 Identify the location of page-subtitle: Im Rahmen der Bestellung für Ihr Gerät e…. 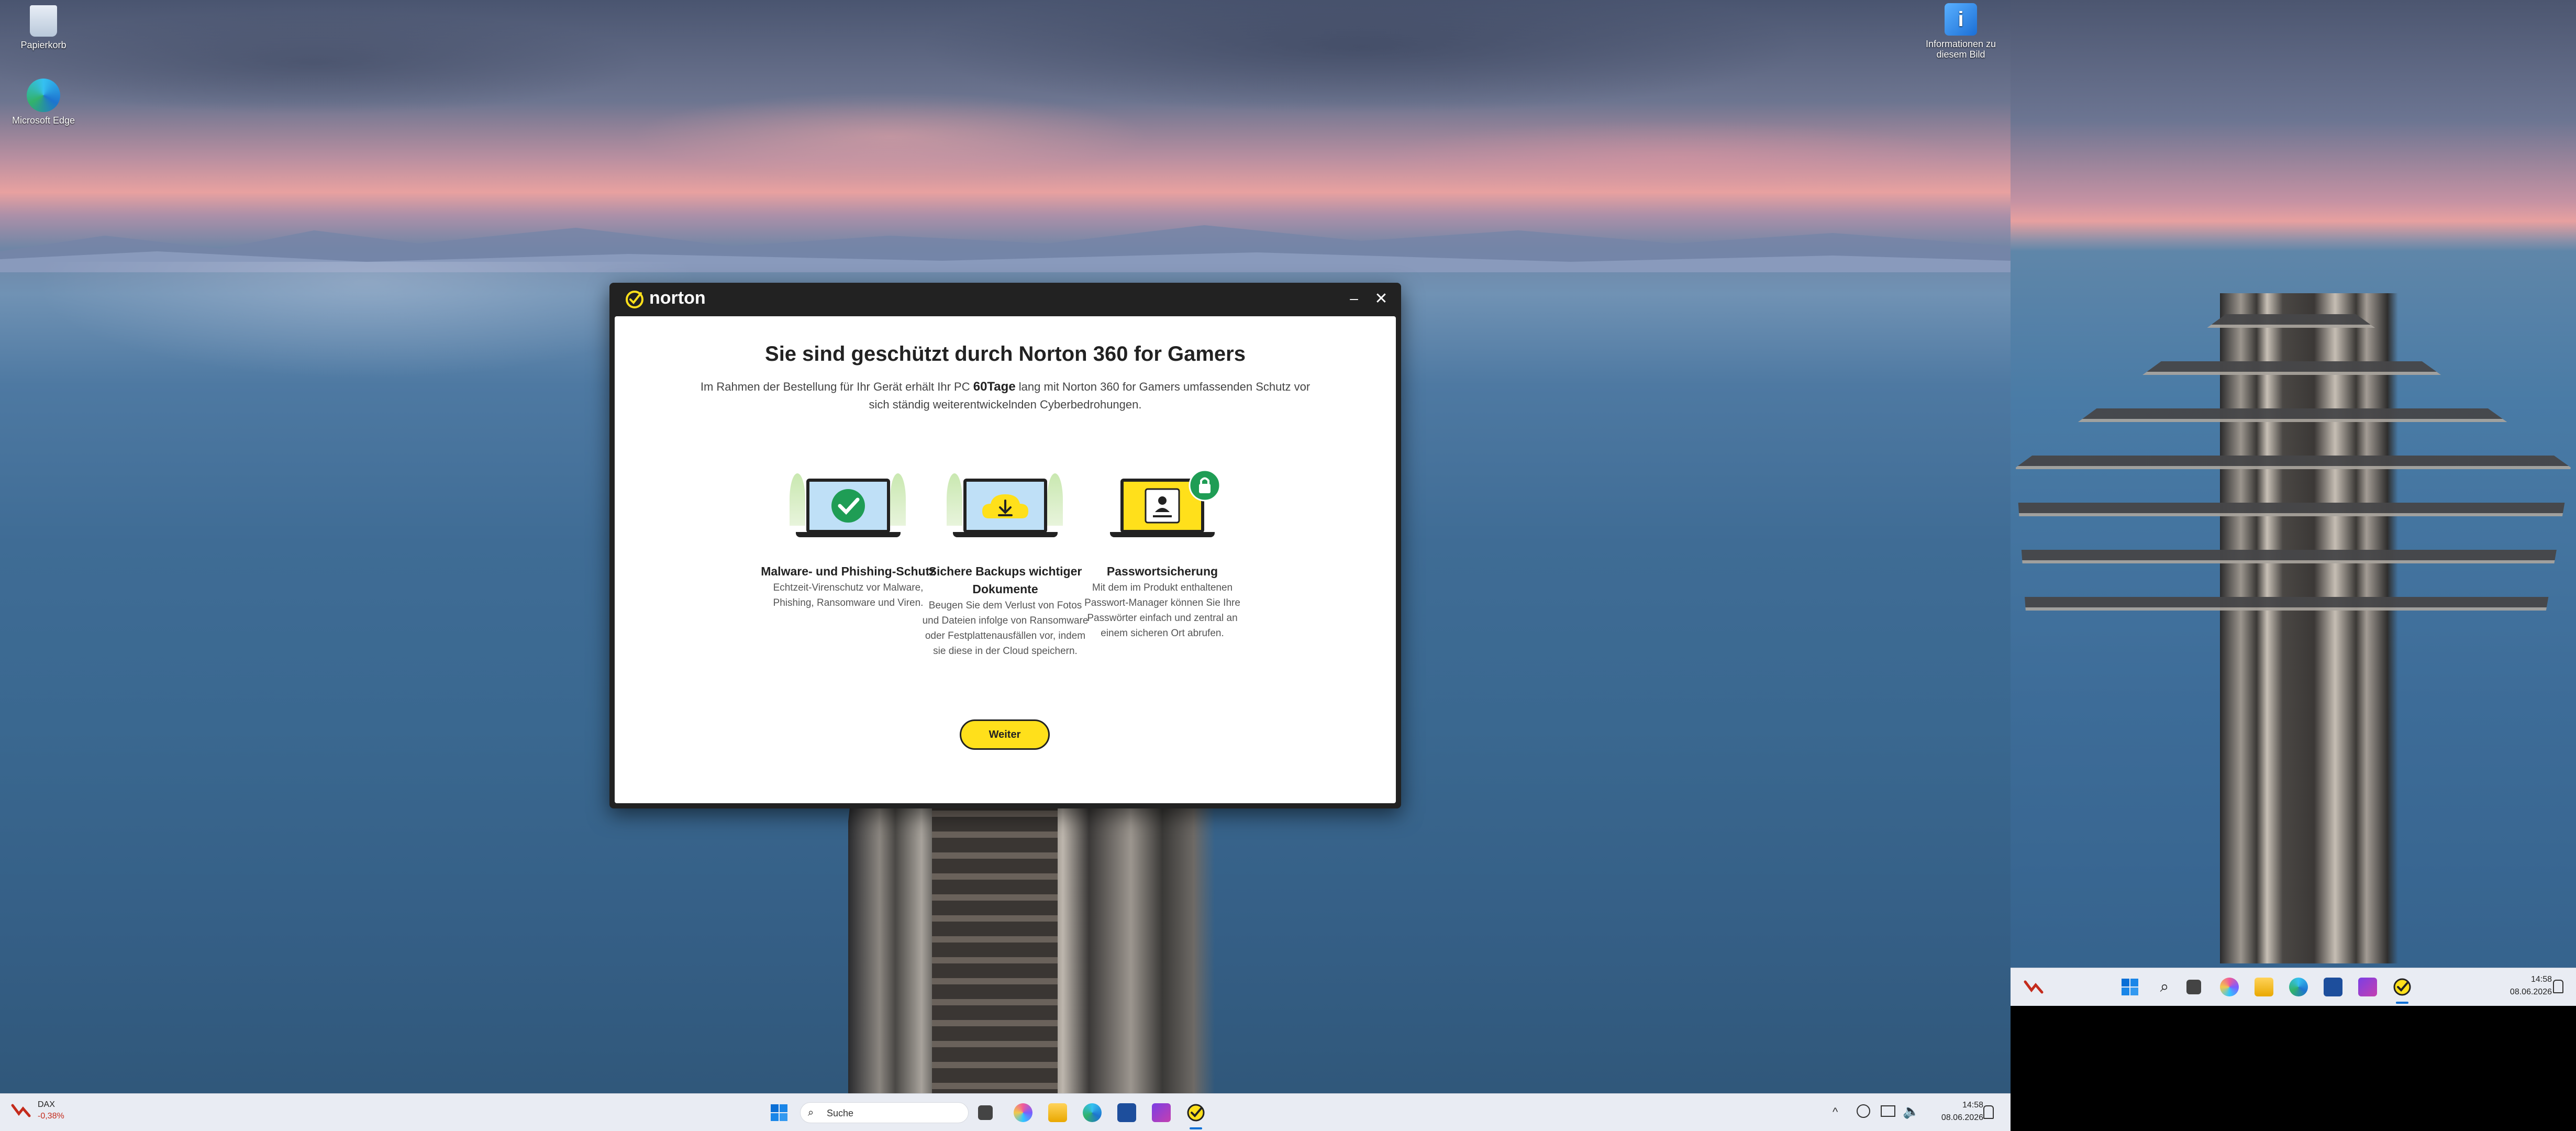
(1005, 396).